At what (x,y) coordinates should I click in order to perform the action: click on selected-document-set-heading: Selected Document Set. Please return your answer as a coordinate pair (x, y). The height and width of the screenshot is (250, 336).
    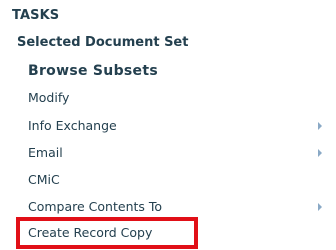
    Looking at the image, I should click on (176, 43).